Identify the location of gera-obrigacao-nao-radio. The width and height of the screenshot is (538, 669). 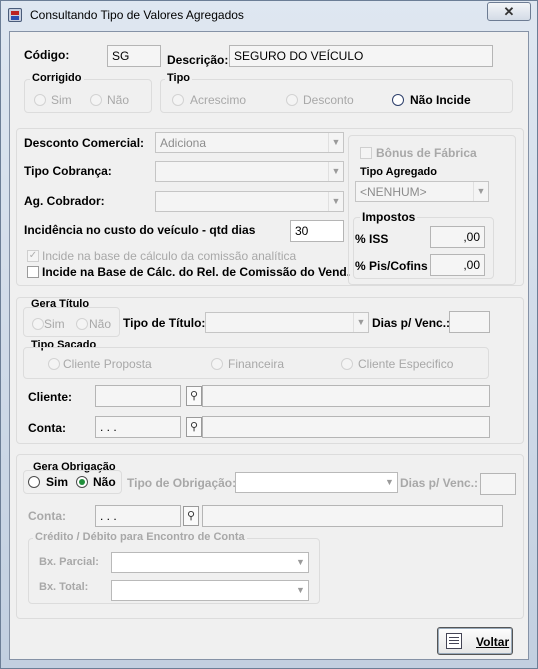
(82, 482).